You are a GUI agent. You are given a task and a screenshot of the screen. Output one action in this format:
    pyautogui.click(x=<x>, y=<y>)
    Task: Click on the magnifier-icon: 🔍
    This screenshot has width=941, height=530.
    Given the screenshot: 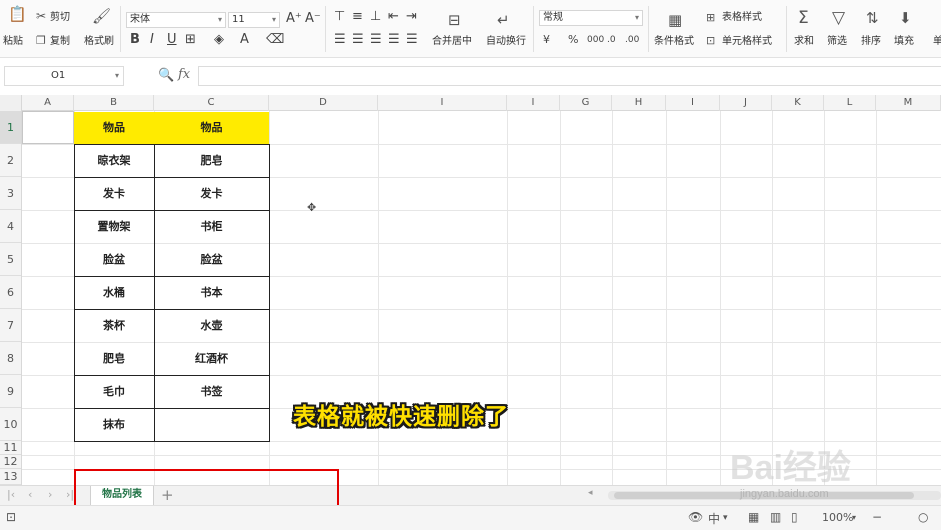 What is the action you would take?
    pyautogui.click(x=166, y=75)
    